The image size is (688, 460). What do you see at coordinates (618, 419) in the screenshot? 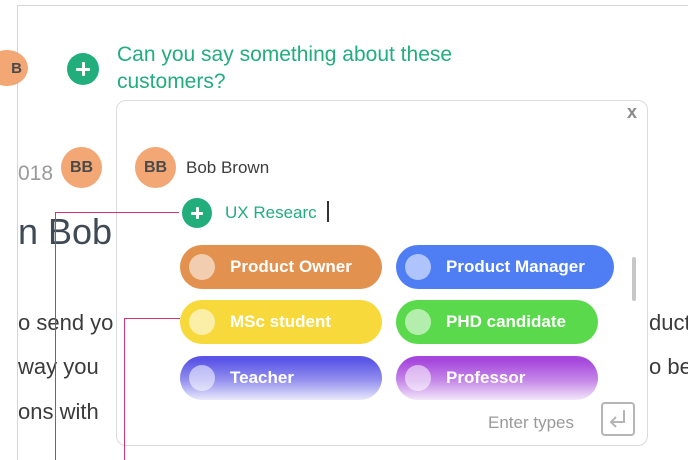
I see `enter-icon` at bounding box center [618, 419].